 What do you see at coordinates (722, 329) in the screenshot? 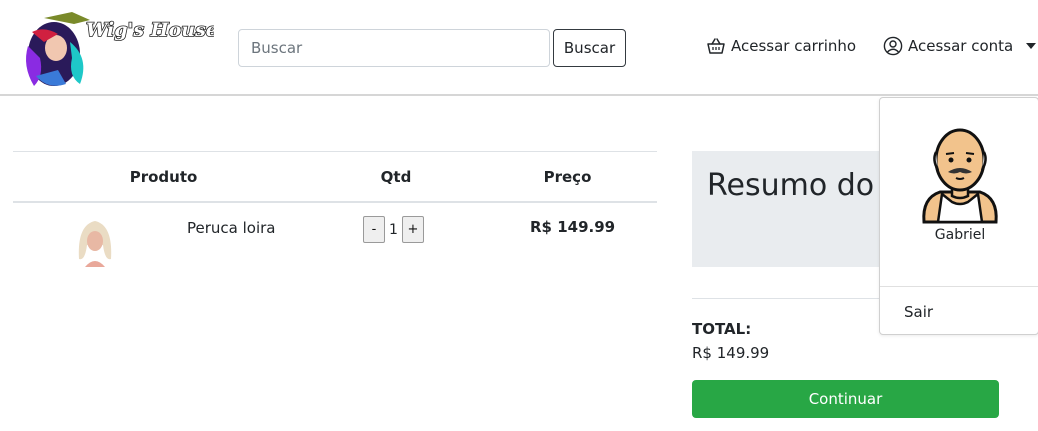
I see `total-label: TOTAL:` at bounding box center [722, 329].